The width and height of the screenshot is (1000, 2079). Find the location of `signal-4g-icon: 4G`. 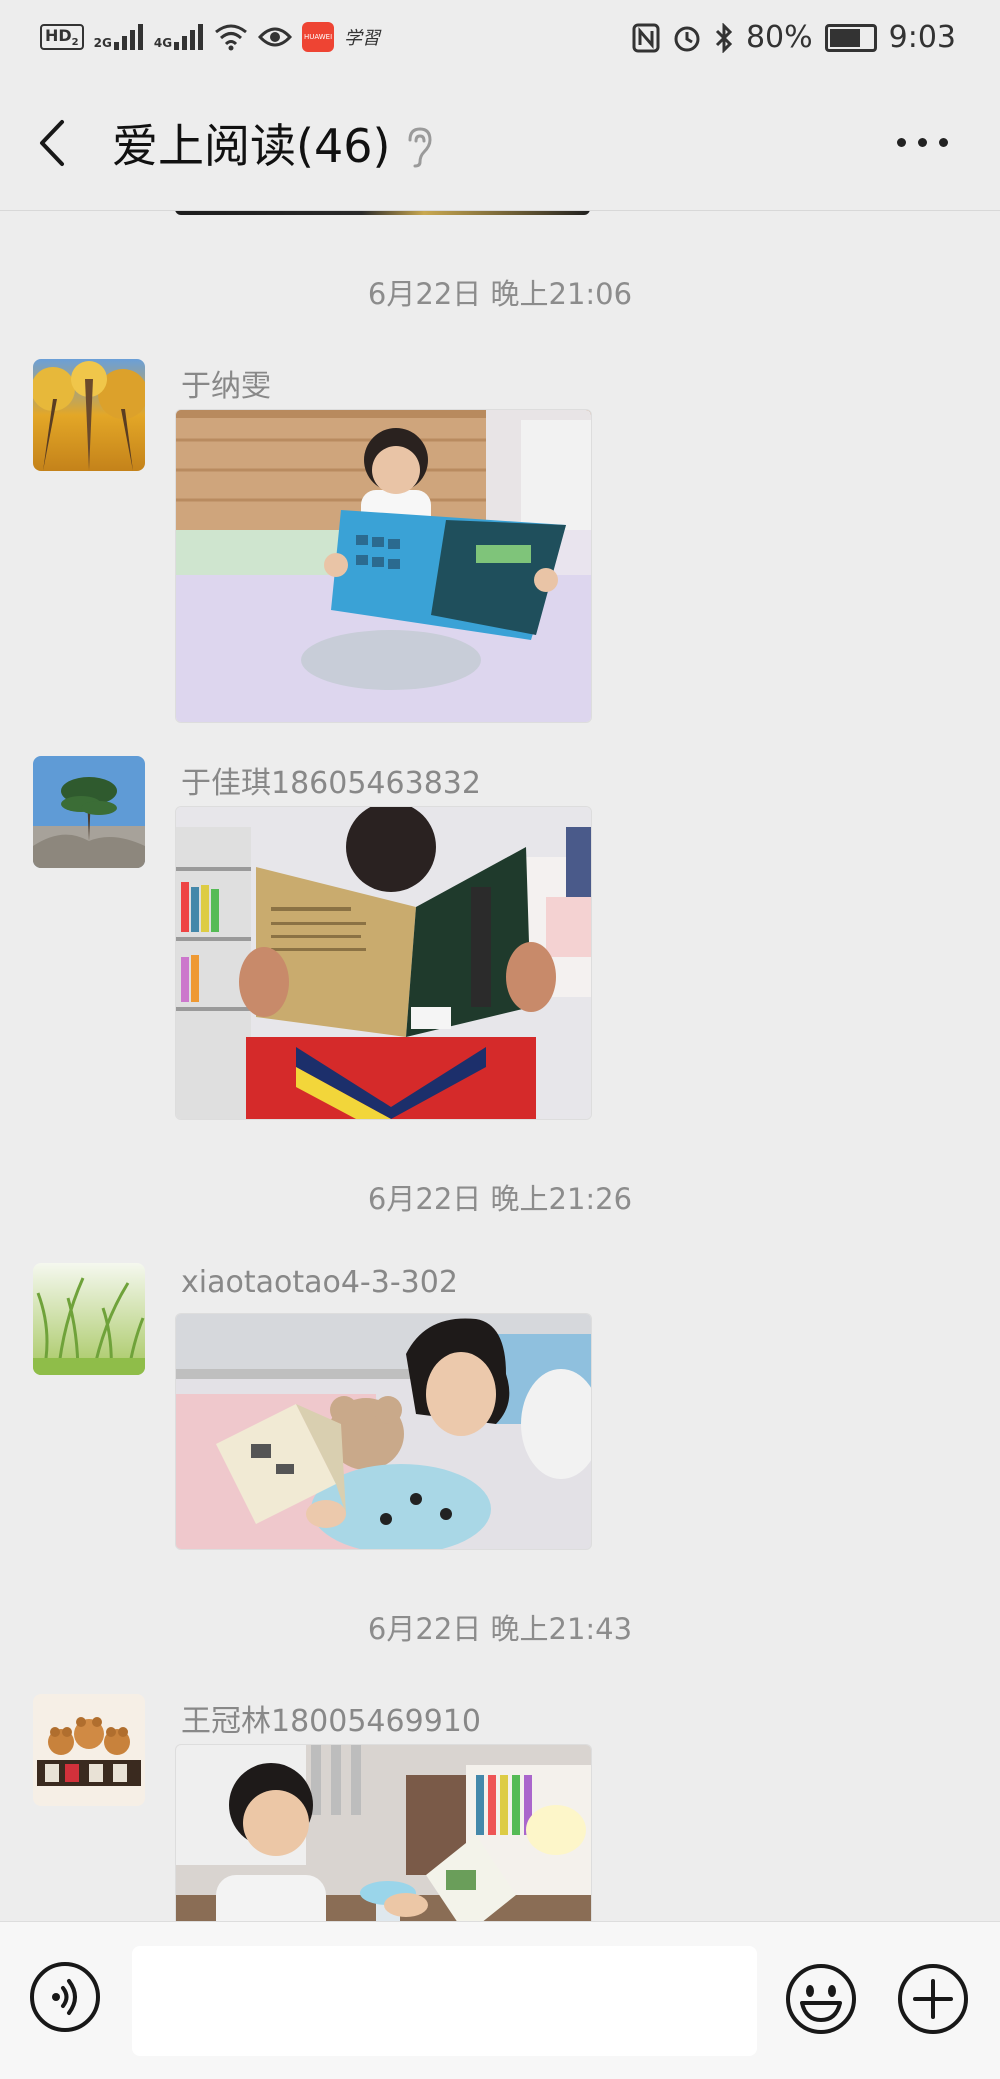

signal-4g-icon: 4G is located at coordinates (179, 37).